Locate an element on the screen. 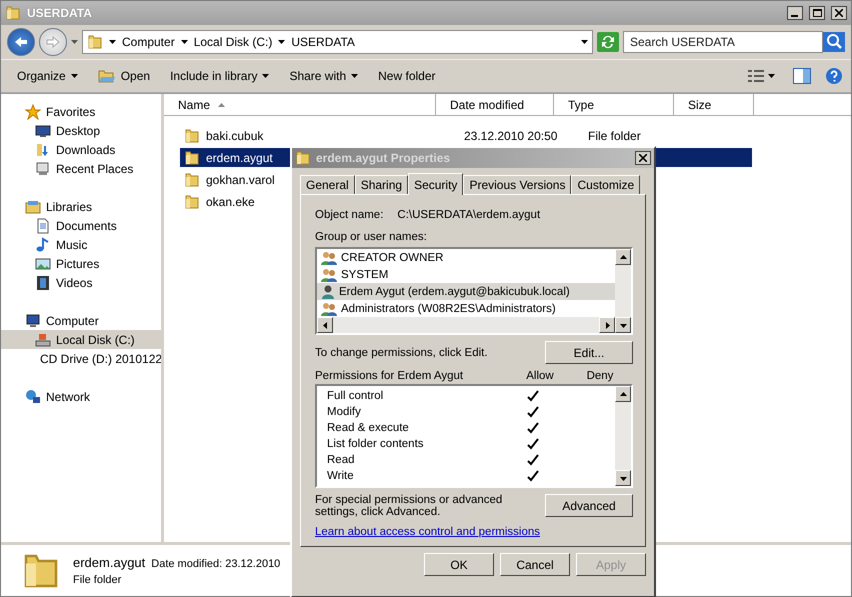 Image resolution: width=852 pixels, height=597 pixels. nav-label: Computer is located at coordinates (72, 321).